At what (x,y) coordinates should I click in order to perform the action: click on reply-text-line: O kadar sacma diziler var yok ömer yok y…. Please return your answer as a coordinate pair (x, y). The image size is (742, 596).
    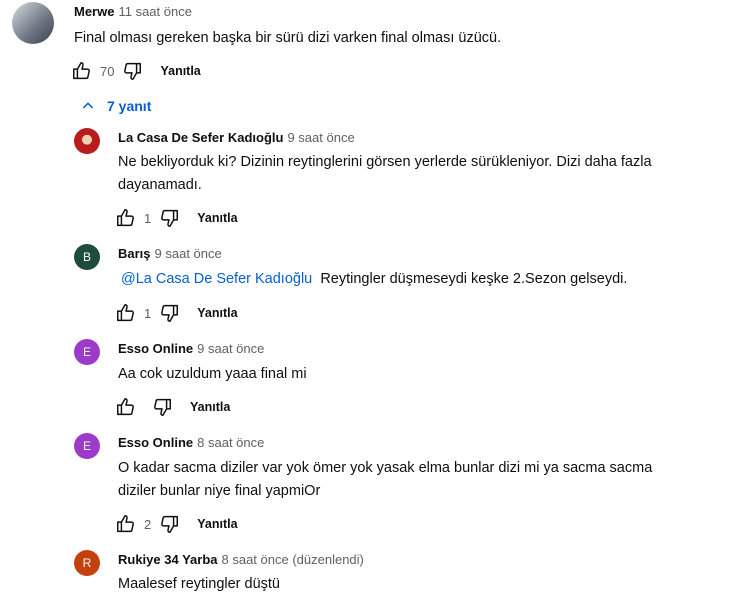
    Looking at the image, I should click on (385, 468).